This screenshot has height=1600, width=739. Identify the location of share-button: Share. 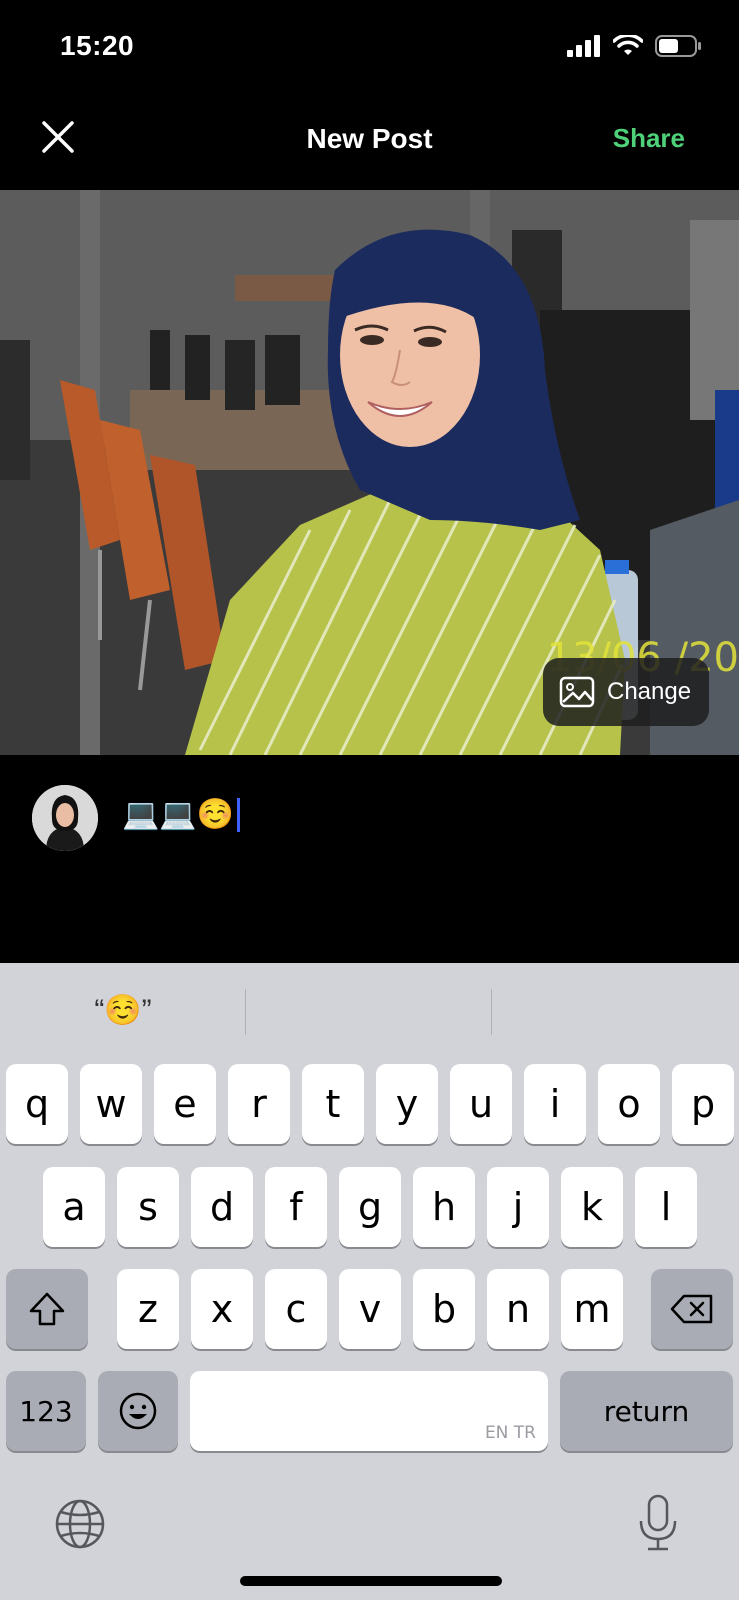
(649, 138).